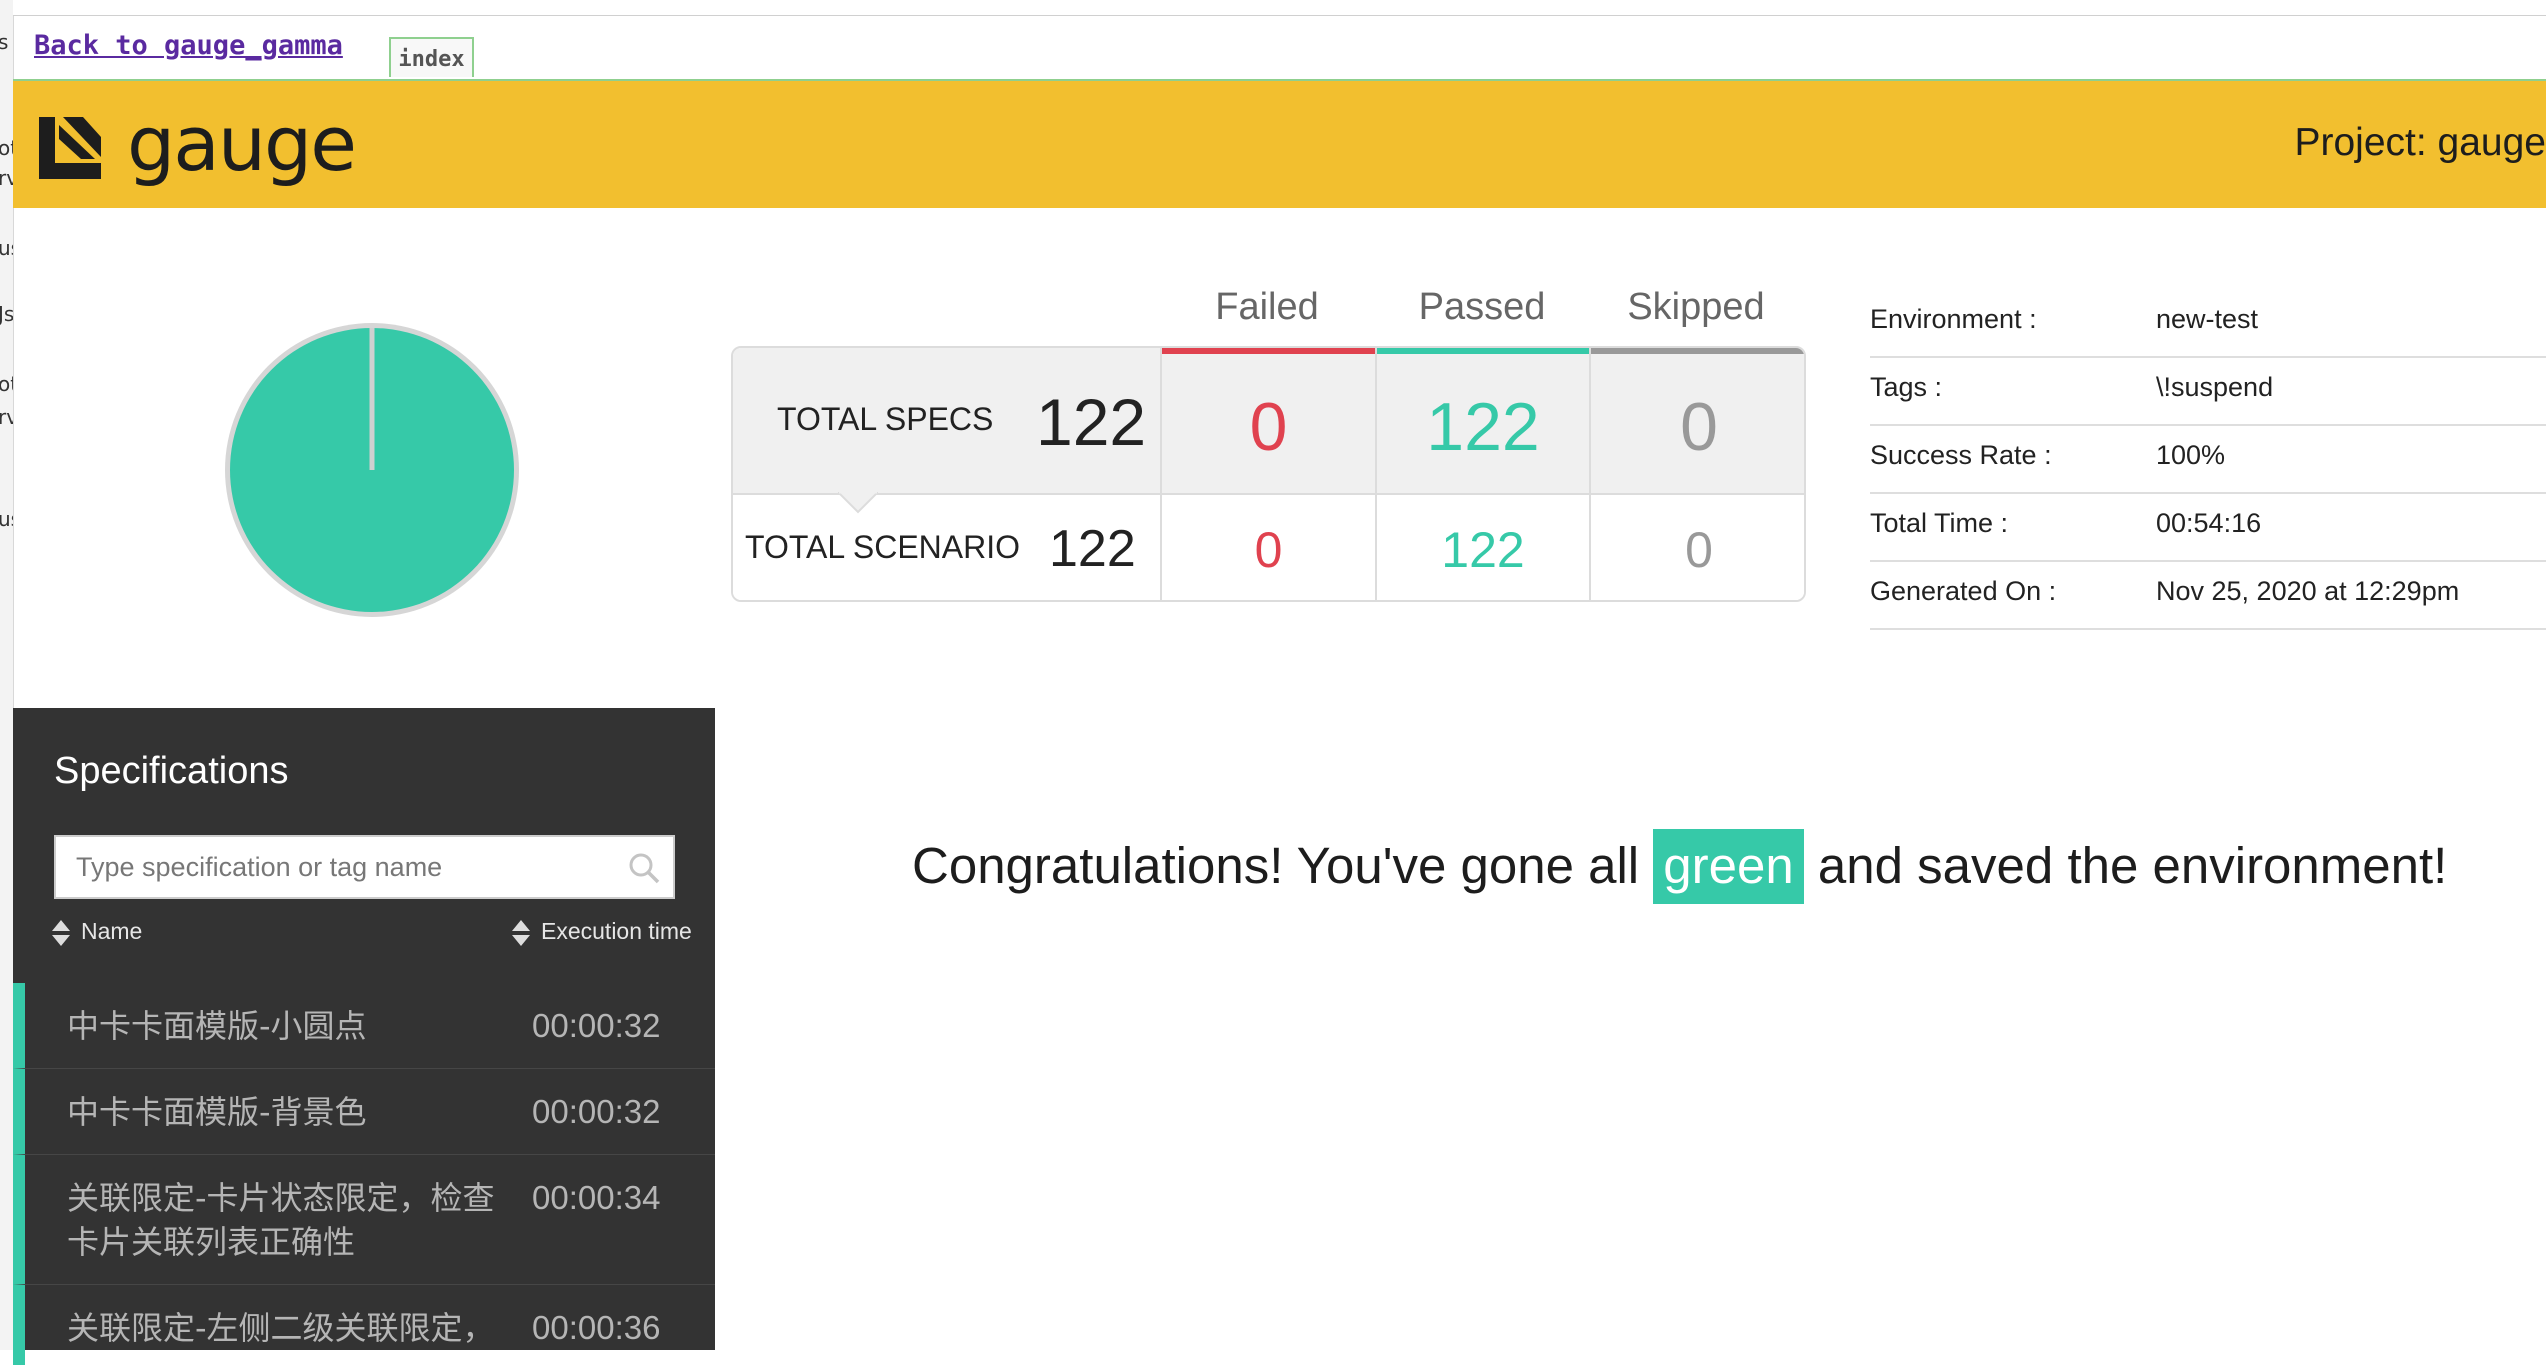 This screenshot has width=2546, height=1365. I want to click on spec-search-input, so click(336, 867).